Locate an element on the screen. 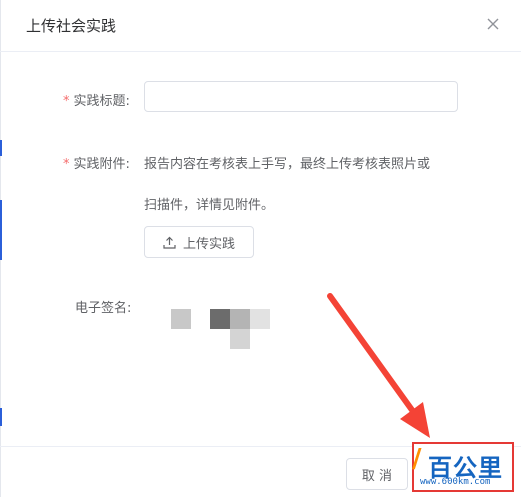 Image resolution: width=521 pixels, height=497 pixels. watermark-slash-mark: / is located at coordinates (417, 459).